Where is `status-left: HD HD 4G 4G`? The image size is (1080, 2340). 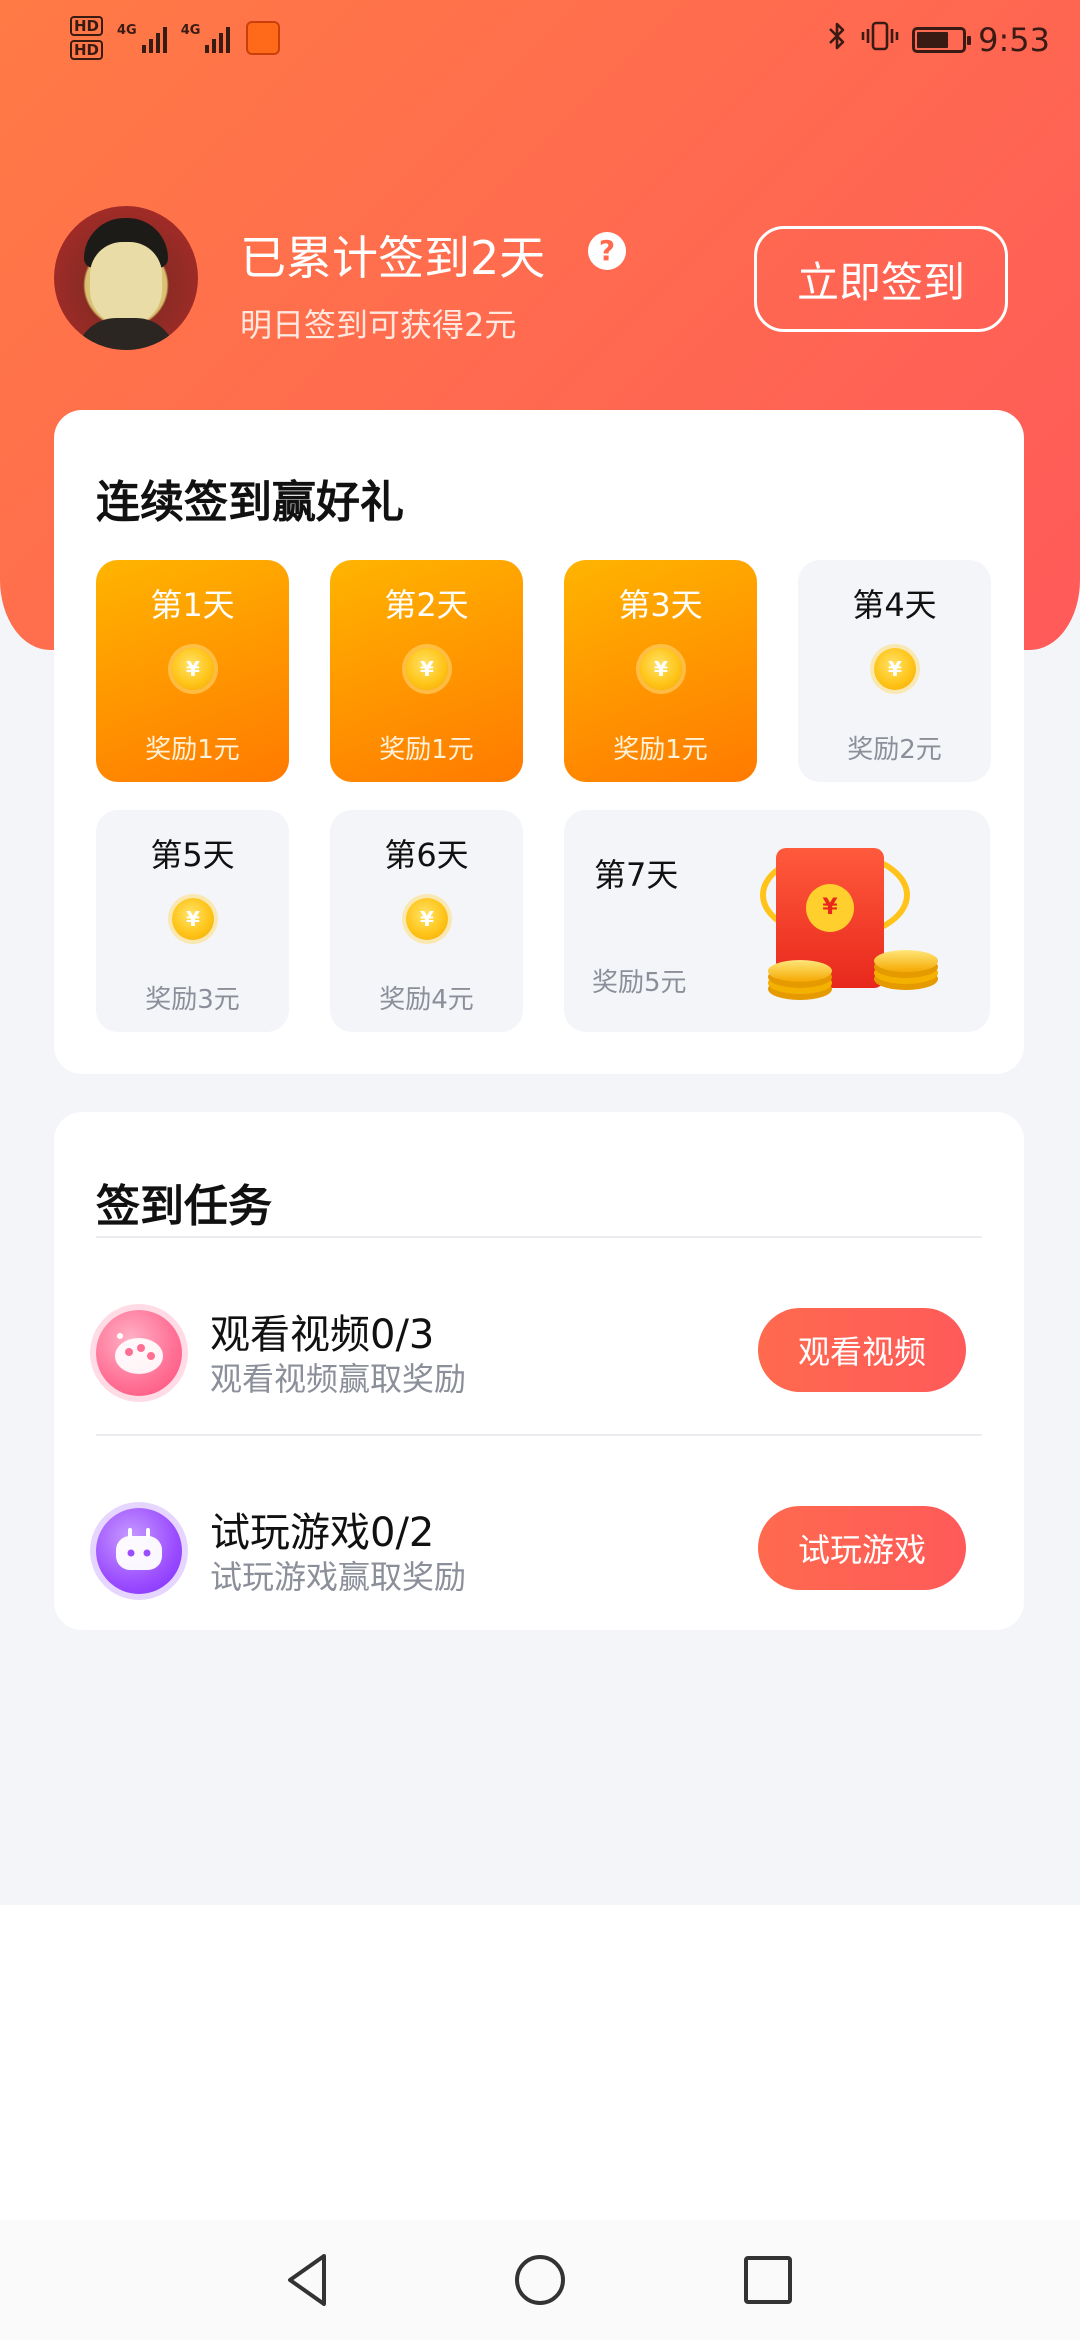 status-left: HD HD 4G 4G is located at coordinates (175, 38).